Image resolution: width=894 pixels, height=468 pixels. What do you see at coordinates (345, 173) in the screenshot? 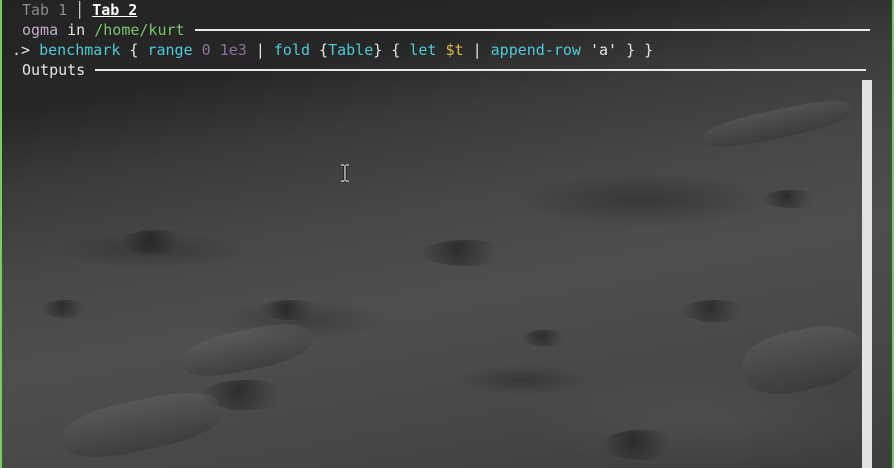
I see `text-cursor-ibeam-icon` at bounding box center [345, 173].